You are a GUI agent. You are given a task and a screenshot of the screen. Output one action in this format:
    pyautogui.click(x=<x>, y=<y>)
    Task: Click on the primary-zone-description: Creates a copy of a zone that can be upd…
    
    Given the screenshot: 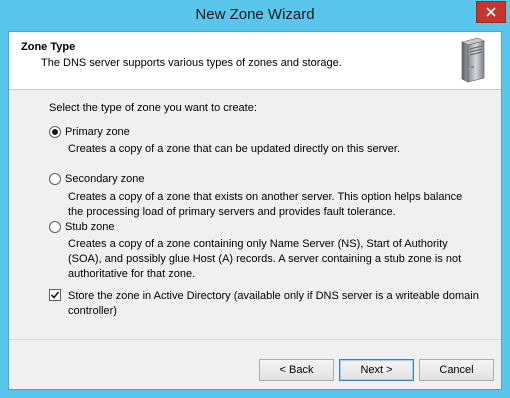 What is the action you would take?
    pyautogui.click(x=234, y=149)
    